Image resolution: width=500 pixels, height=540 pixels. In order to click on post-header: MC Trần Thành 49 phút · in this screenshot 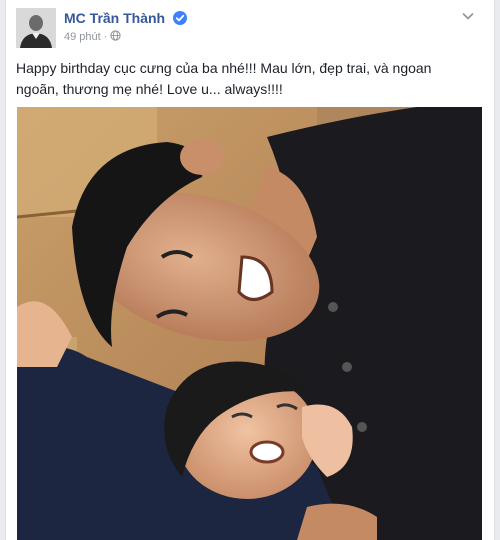, I will do `click(246, 28)`.